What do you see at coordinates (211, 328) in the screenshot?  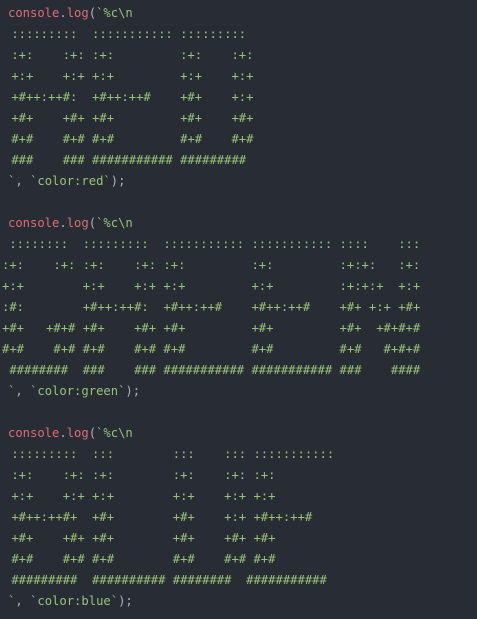 I see `ascii-art-line: +#+ +#+# +#+ +#+ +#+ +#+ +#+ +#+#+#` at bounding box center [211, 328].